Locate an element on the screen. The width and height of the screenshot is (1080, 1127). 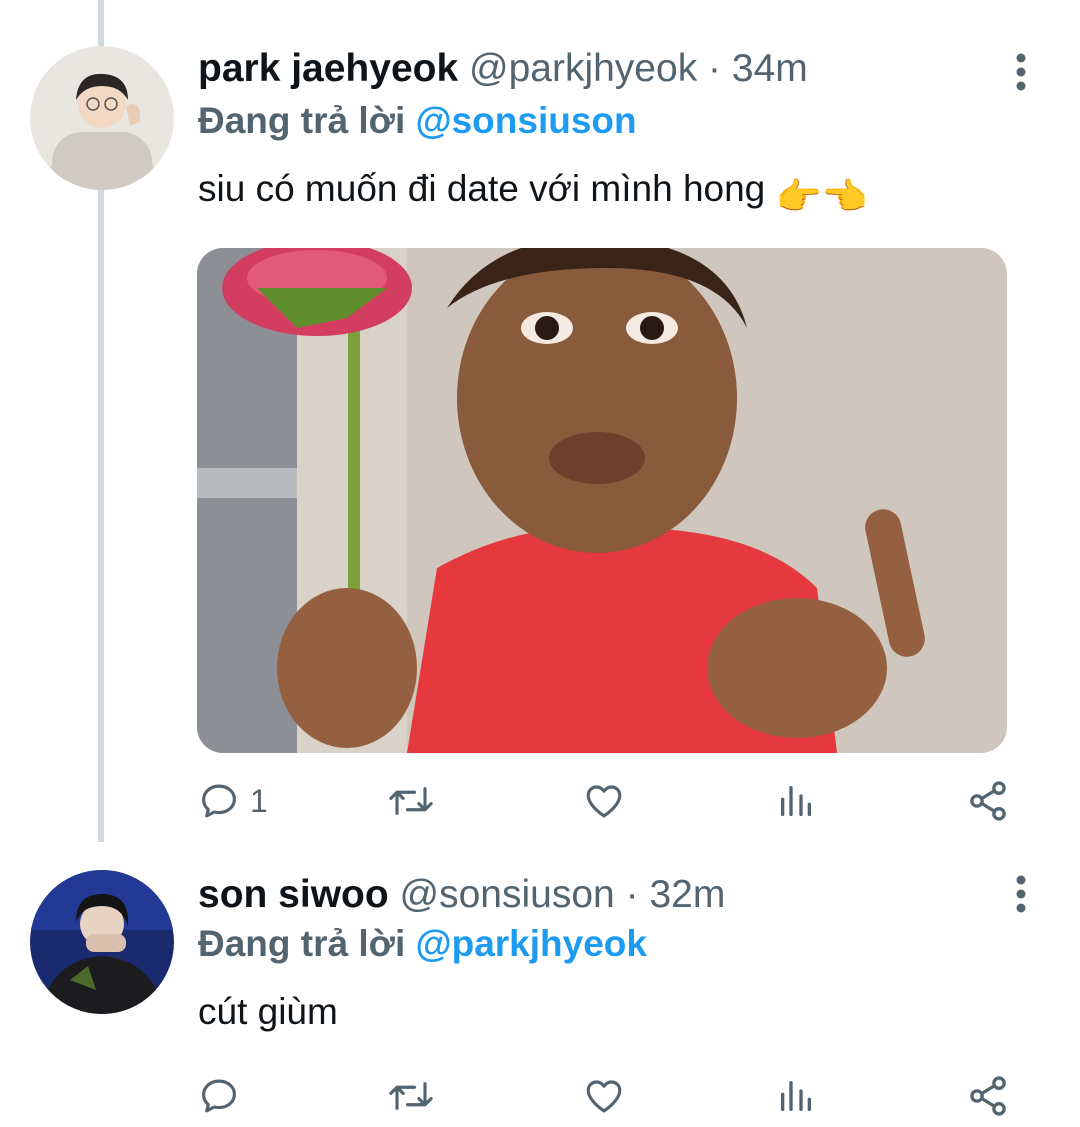
tweet-text-content: siu có muốn đi date với mình hong is located at coordinates (482, 188).